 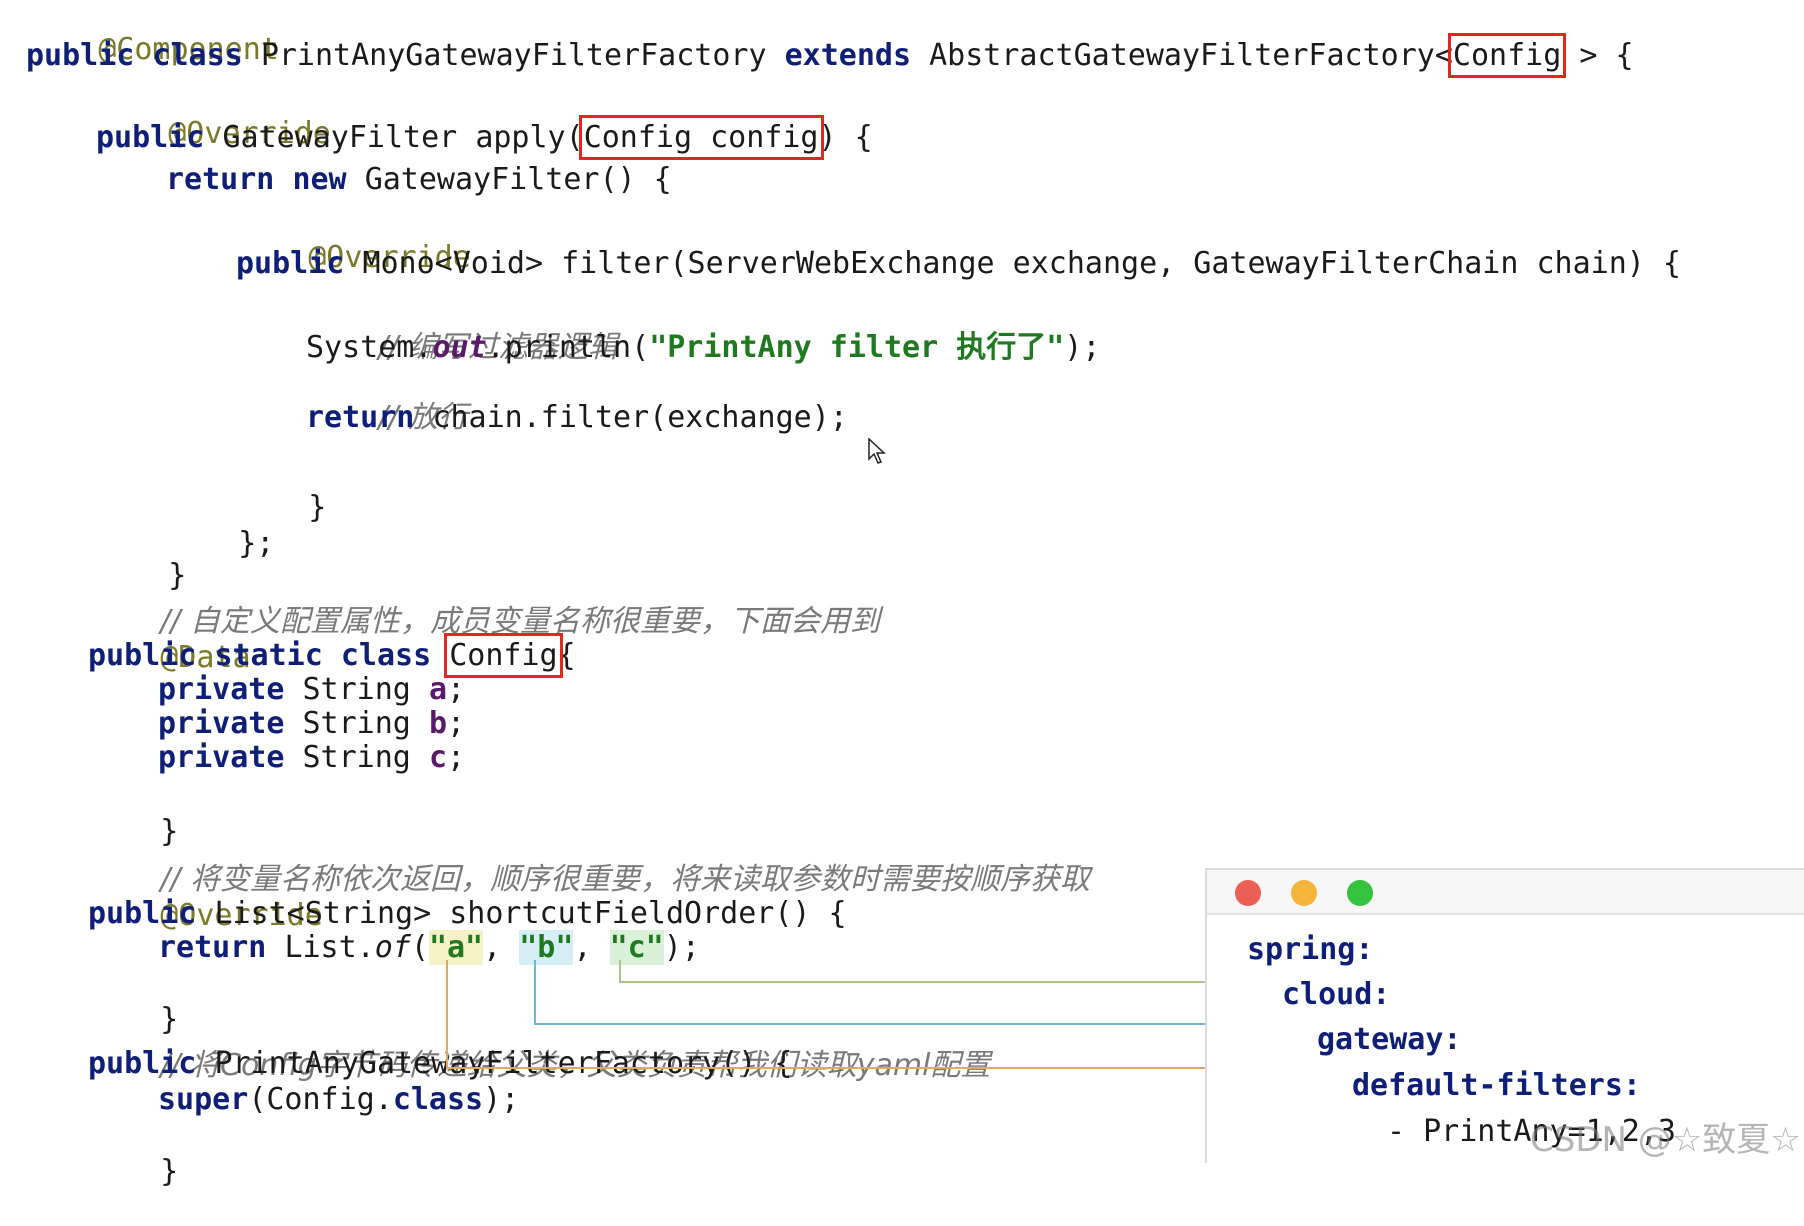 What do you see at coordinates (589, 861) in the screenshot?
I see `code-line-22: // 将变量名称依次返回，顺序很重要，将来读取参数时需要按顺序获取` at bounding box center [589, 861].